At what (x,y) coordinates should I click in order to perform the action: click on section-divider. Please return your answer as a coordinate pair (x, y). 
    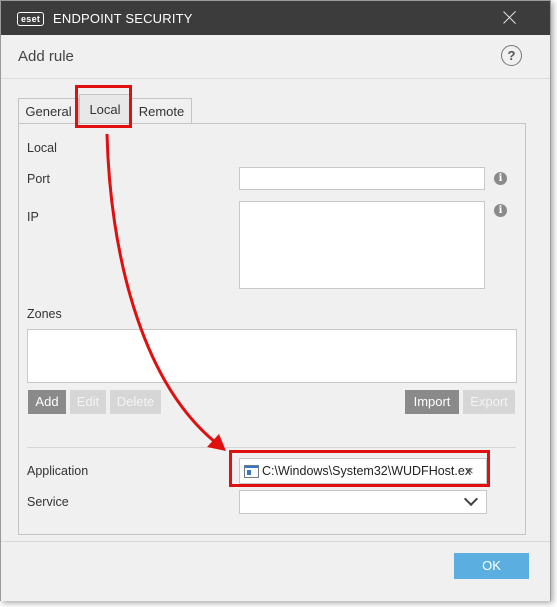
    Looking at the image, I should click on (271, 447).